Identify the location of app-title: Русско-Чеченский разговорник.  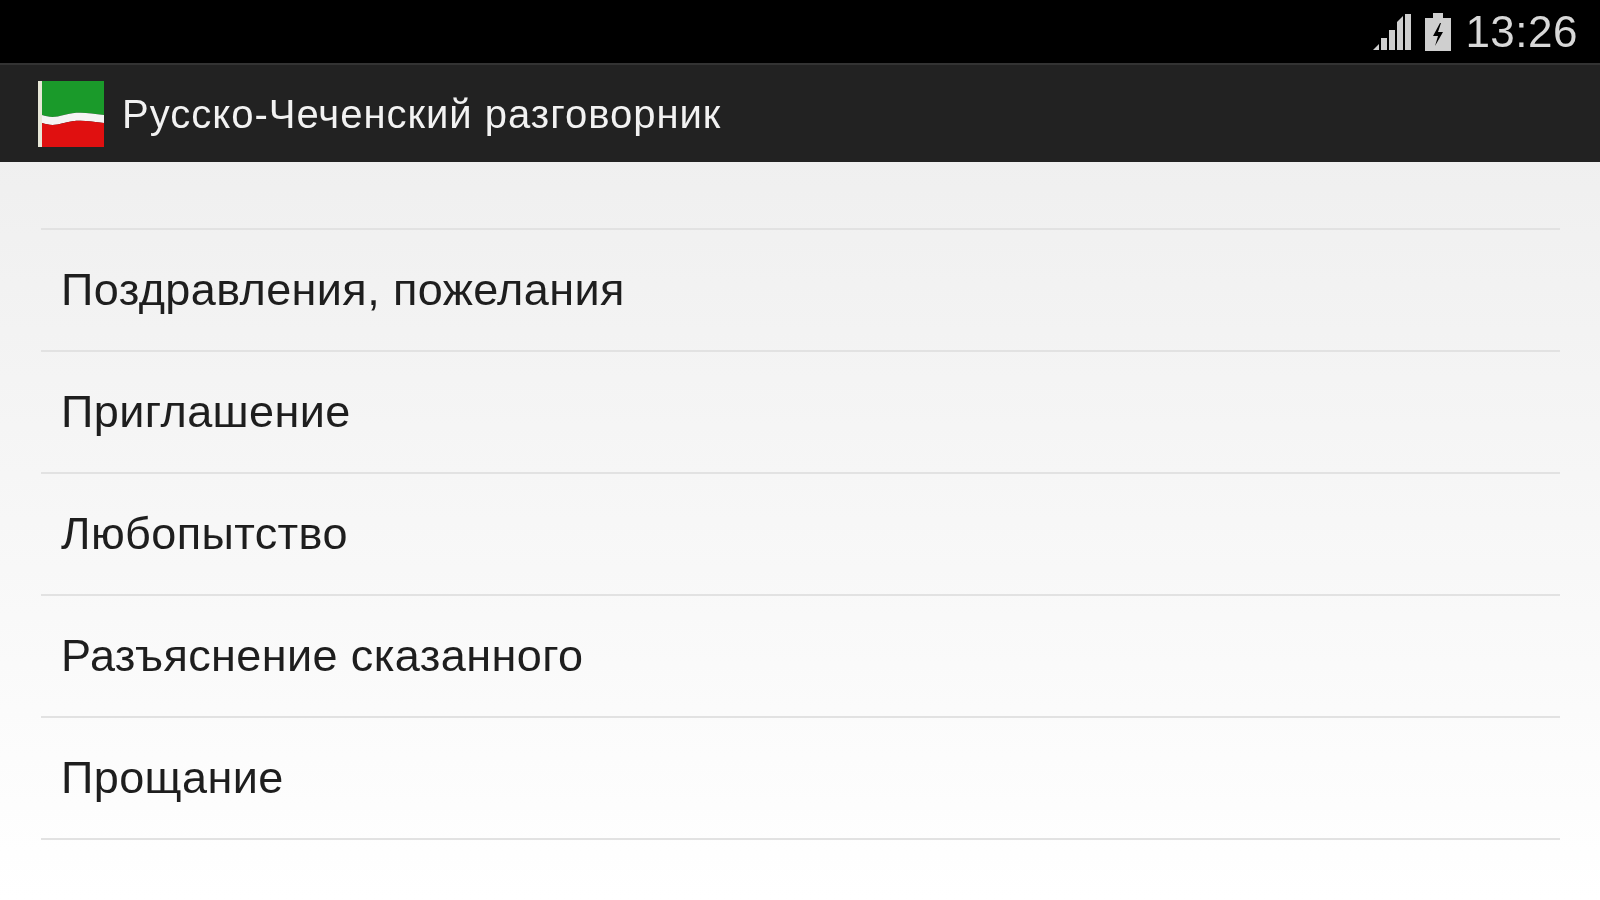
(422, 114).